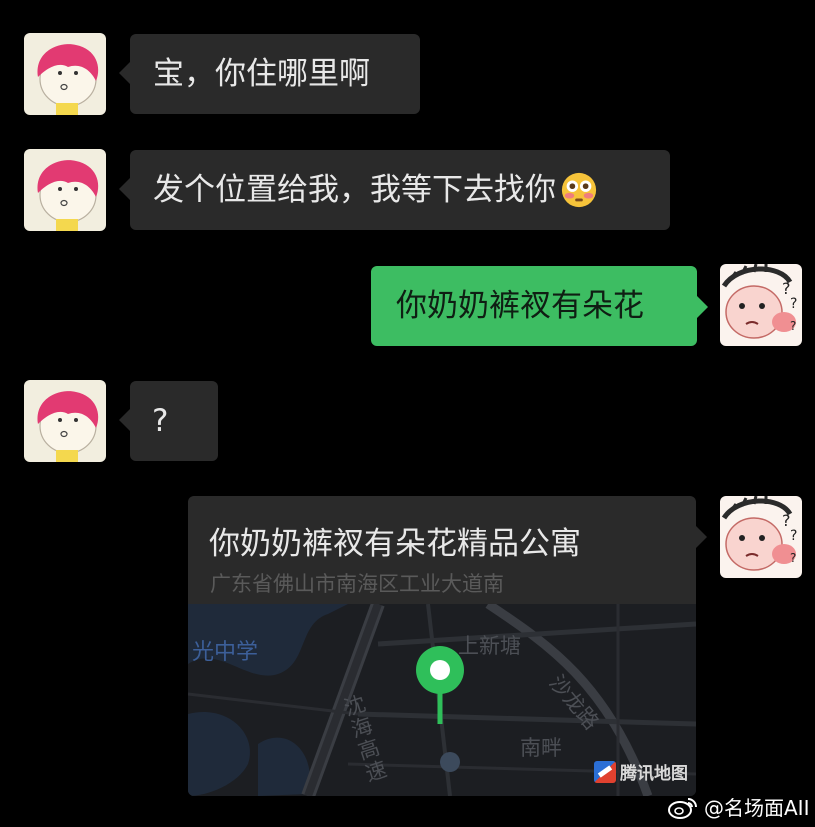 The width and height of the screenshot is (815, 827). I want to click on message-bubble-sent: 你奶奶裤衩有朵花, so click(539, 306).